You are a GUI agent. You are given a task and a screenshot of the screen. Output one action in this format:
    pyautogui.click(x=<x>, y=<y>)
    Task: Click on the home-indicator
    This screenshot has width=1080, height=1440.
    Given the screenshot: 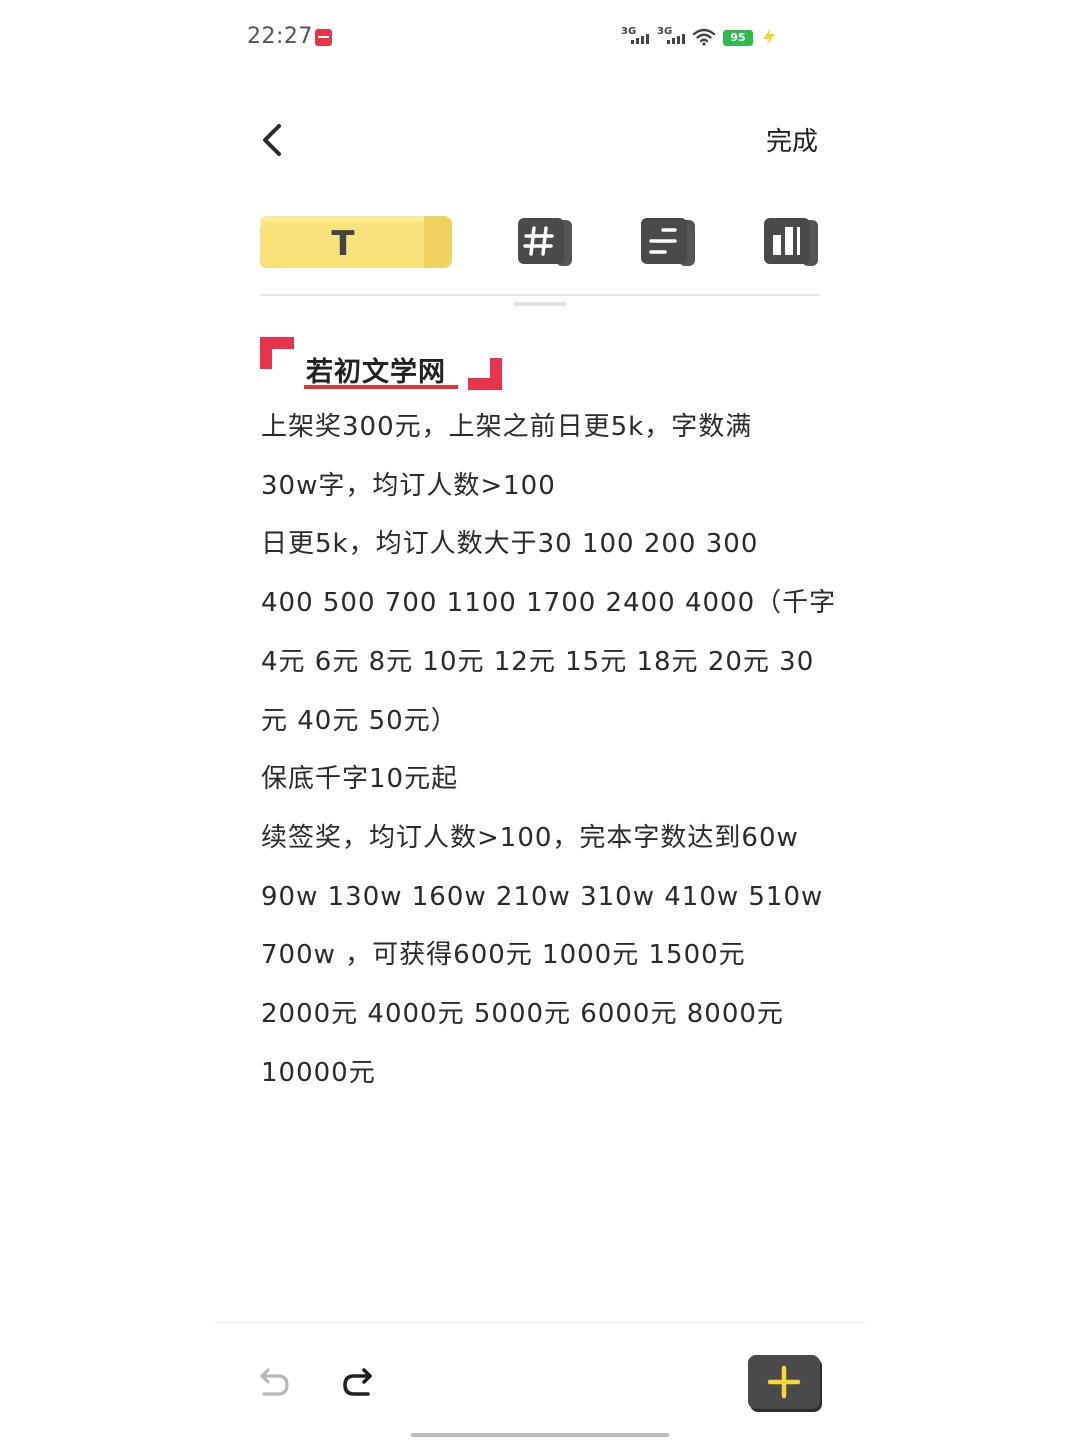 What is the action you would take?
    pyautogui.click(x=540, y=1435)
    